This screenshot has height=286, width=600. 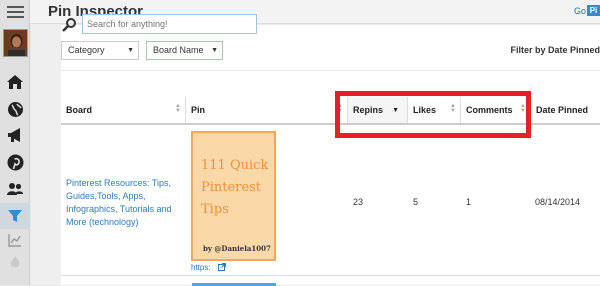 What do you see at coordinates (169, 24) in the screenshot?
I see `search-input` at bounding box center [169, 24].